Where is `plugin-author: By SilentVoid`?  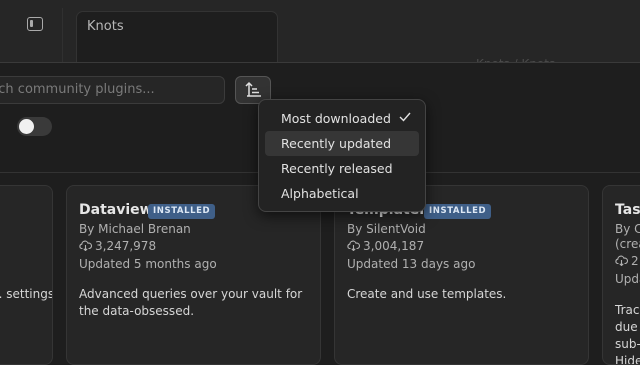 plugin-author: By SilentVoid is located at coordinates (386, 229).